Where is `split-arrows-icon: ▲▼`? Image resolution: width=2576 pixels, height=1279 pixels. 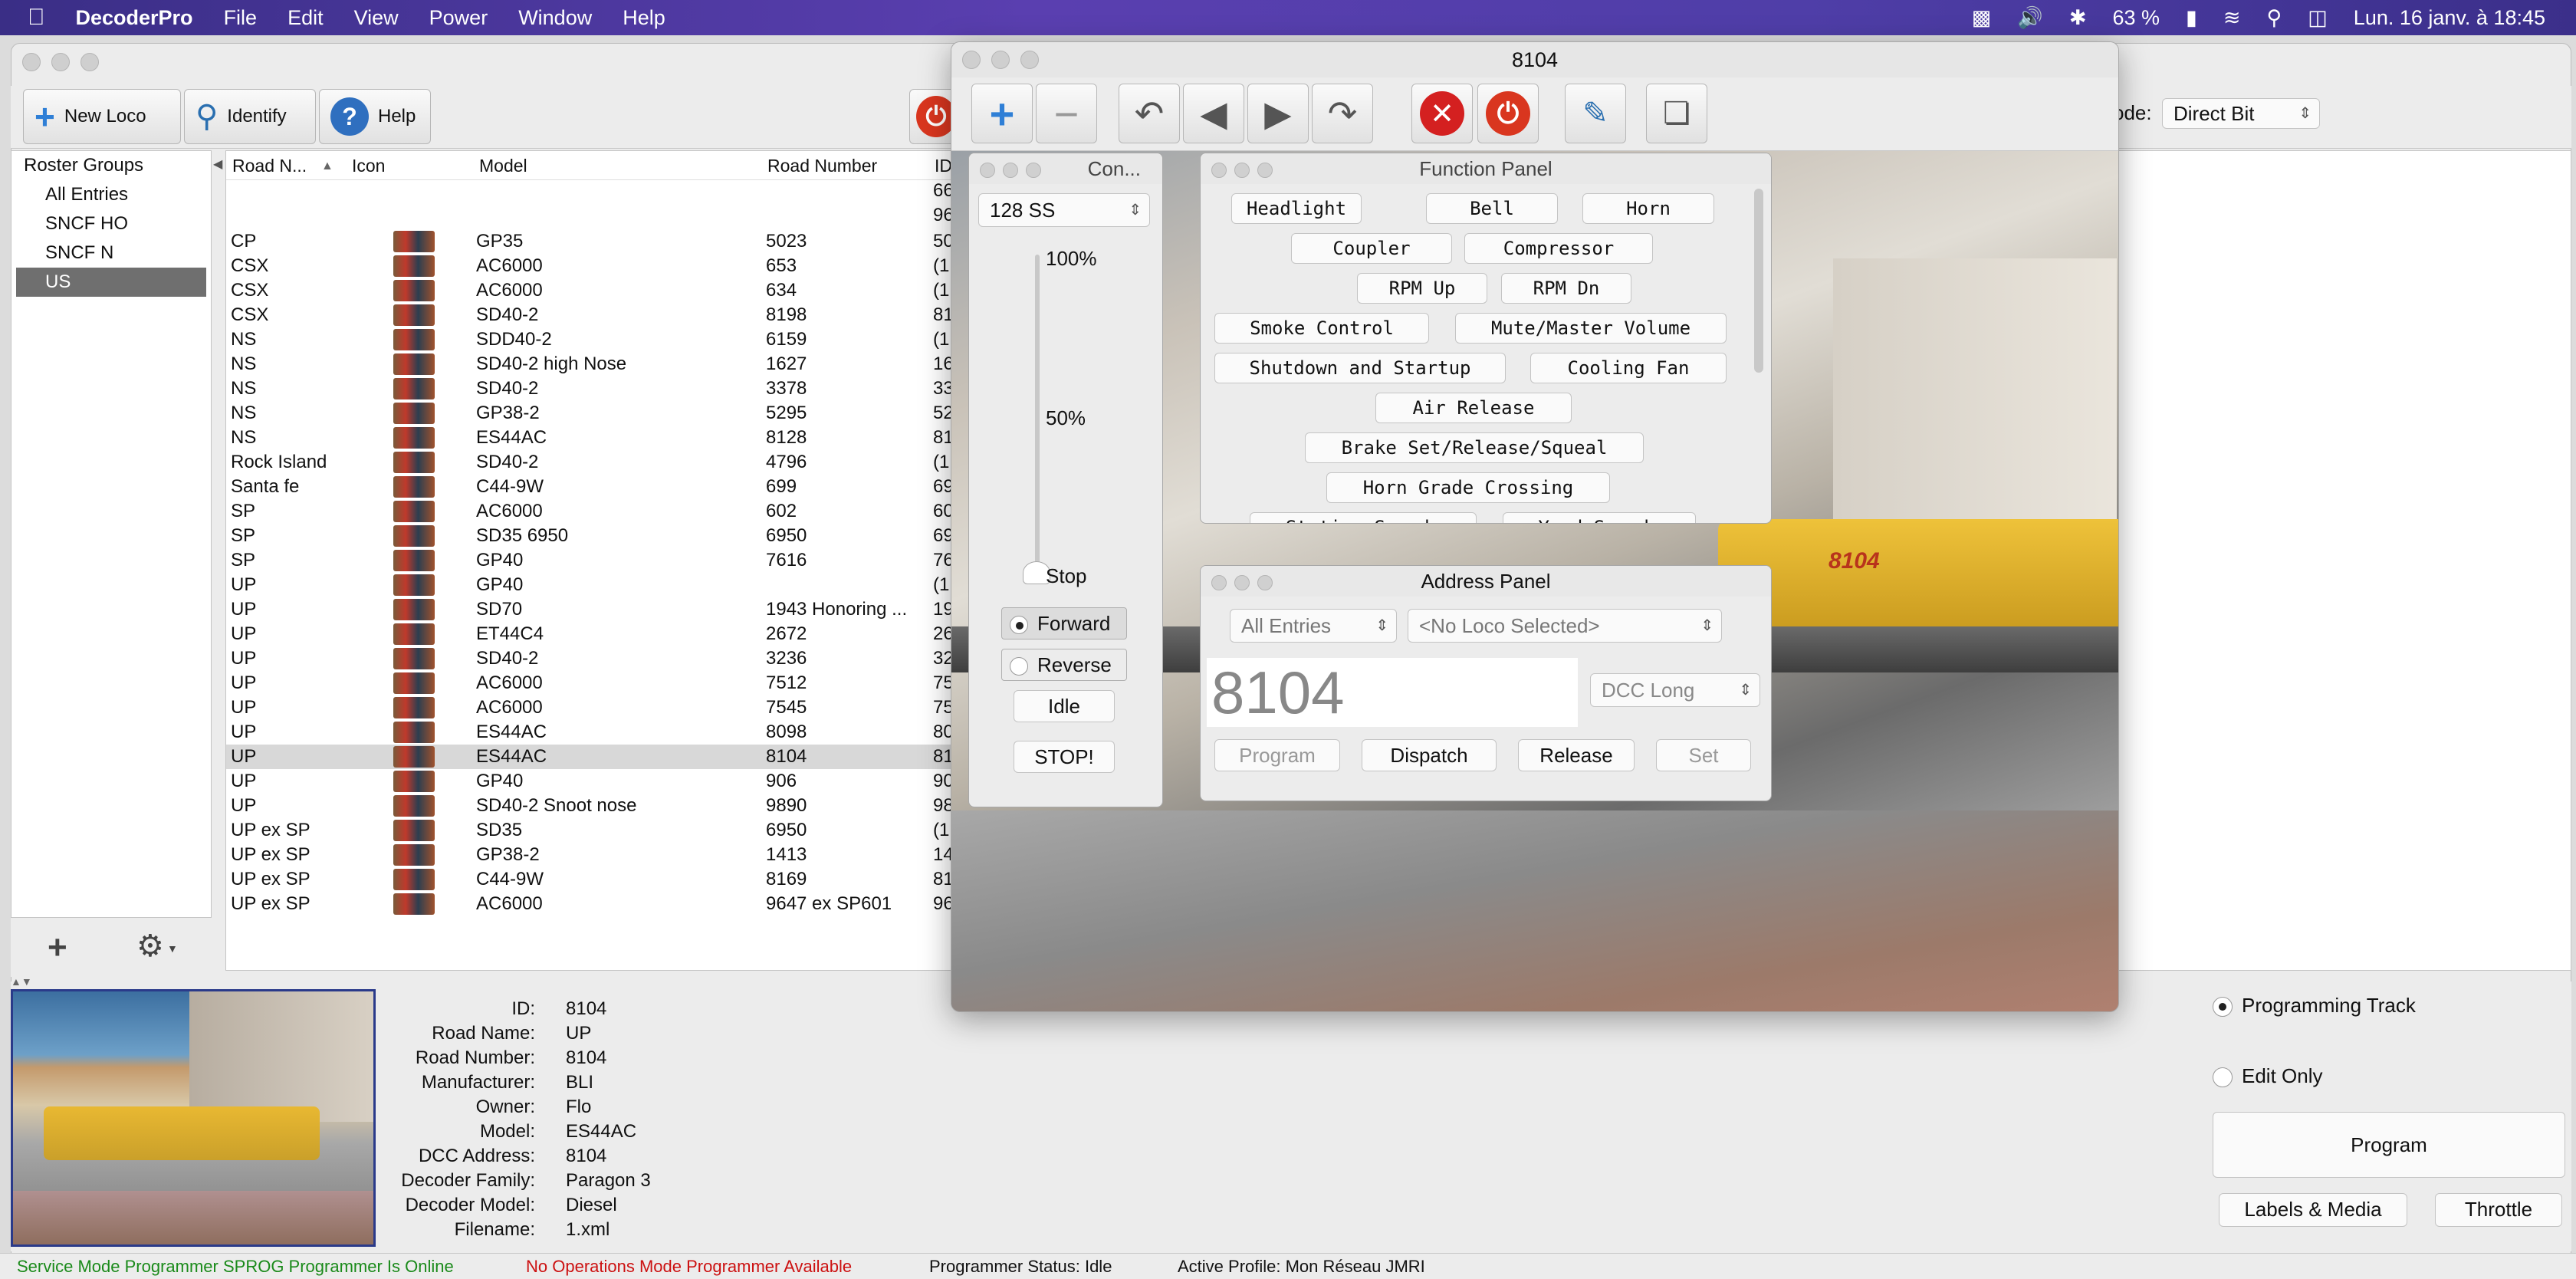
split-arrows-icon: ▲▼ is located at coordinates (22, 981).